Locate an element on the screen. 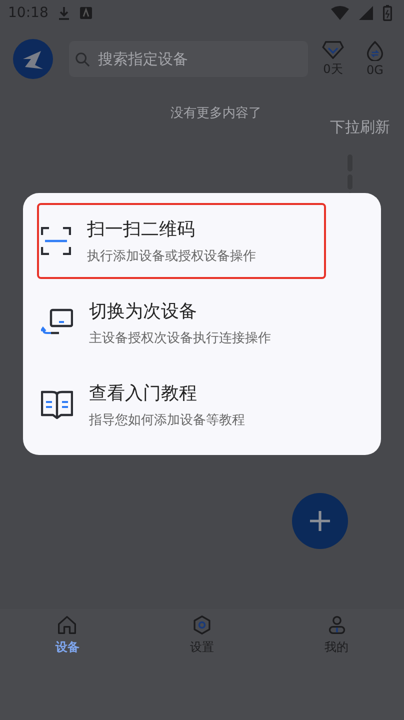  no-more-content-text: 没有更多内容了 is located at coordinates (216, 113).